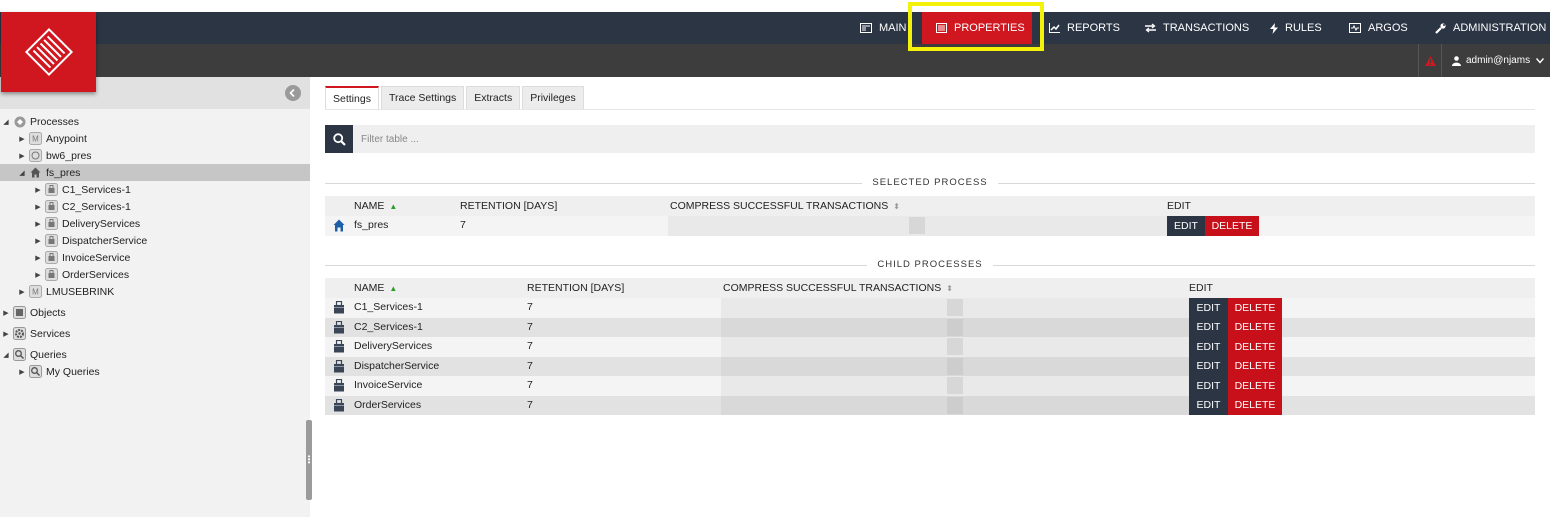 The width and height of the screenshot is (1550, 517). What do you see at coordinates (155, 354) in the screenshot?
I see `tree-item-queries: ◢ Queries` at bounding box center [155, 354].